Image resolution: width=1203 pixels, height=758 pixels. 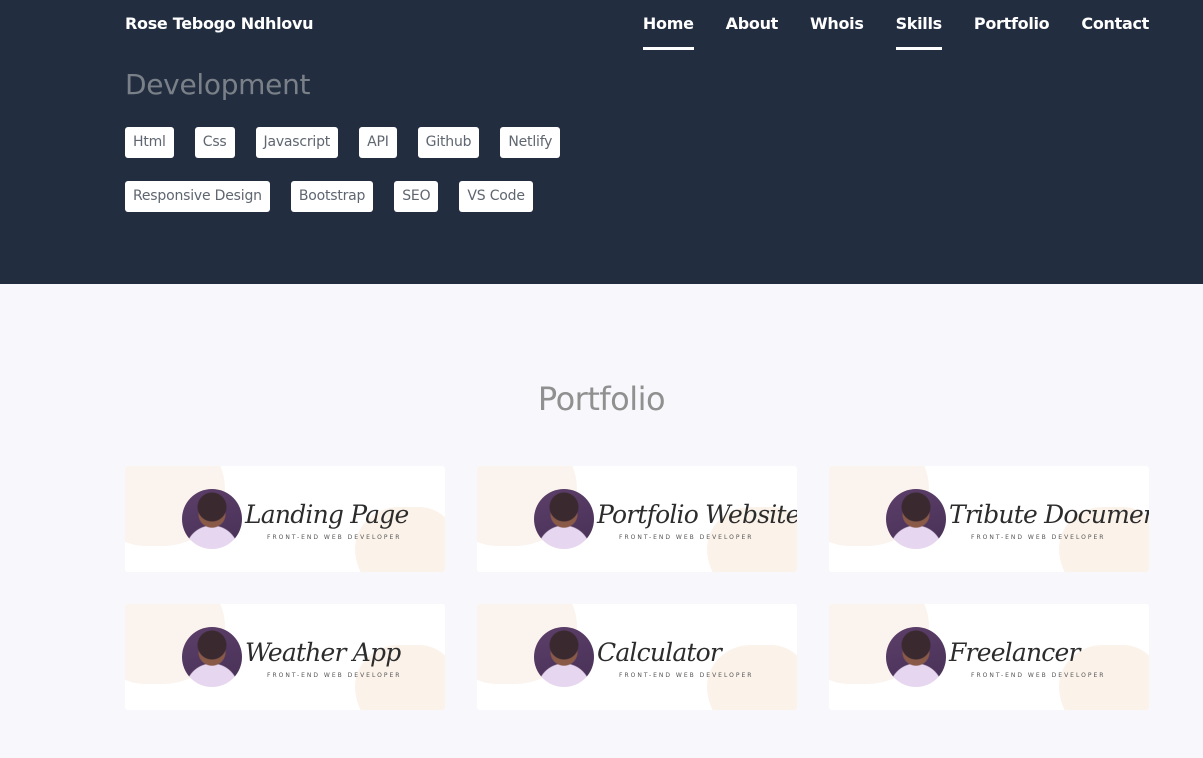 I want to click on skills-row-1: Html Css Javascript API Github Netlify, so click(x=343, y=142).